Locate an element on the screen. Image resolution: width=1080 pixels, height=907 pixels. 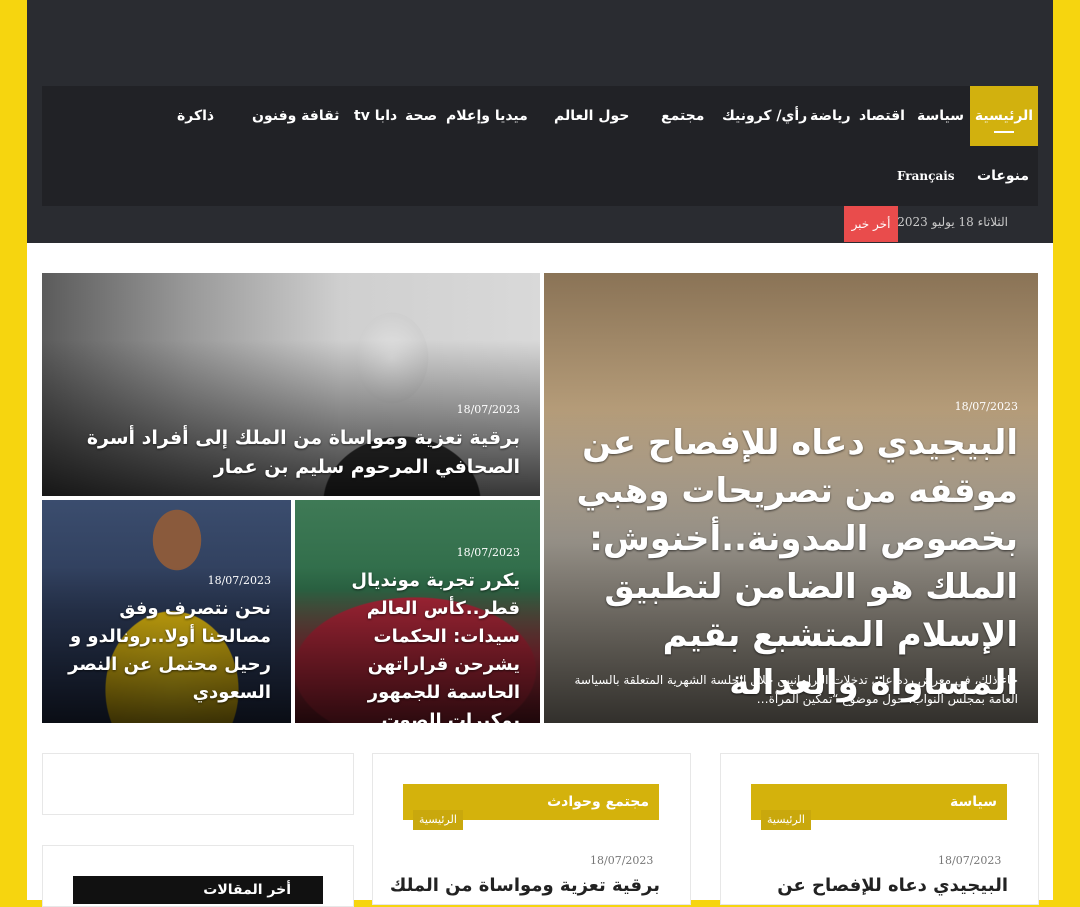
nav-item-misc: منوعات is located at coordinates (1003, 176).